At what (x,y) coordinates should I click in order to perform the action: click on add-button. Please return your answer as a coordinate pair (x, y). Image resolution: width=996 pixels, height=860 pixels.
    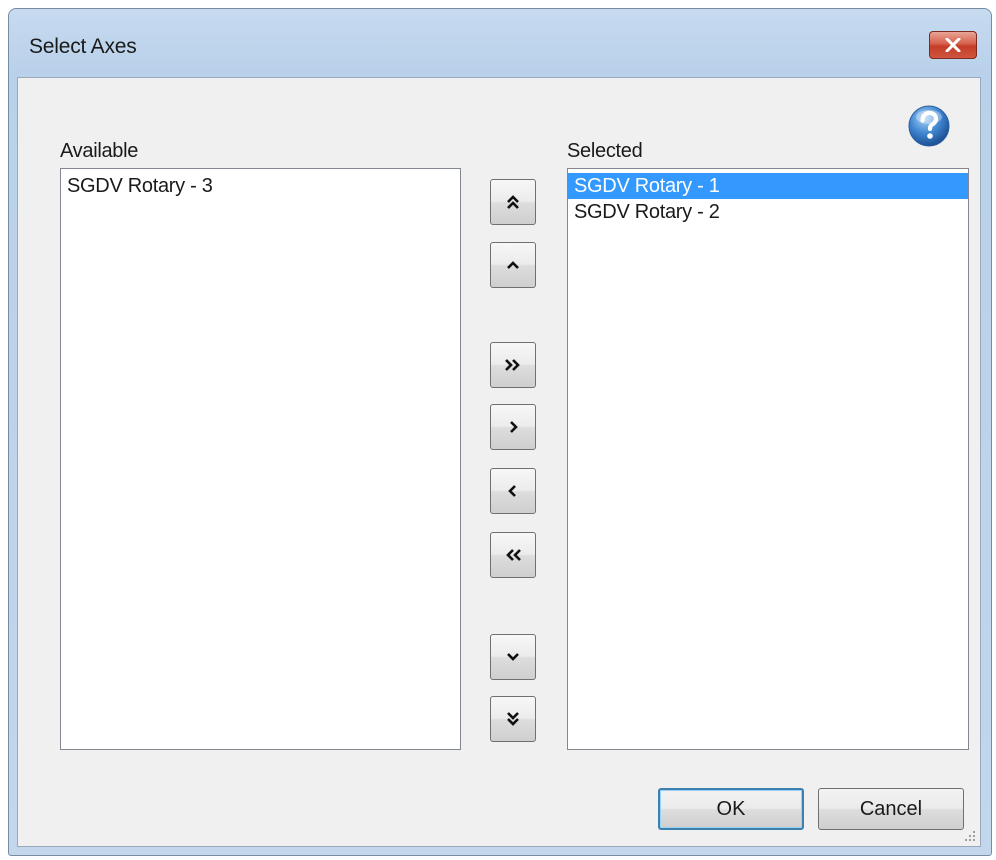
    Looking at the image, I should click on (513, 427).